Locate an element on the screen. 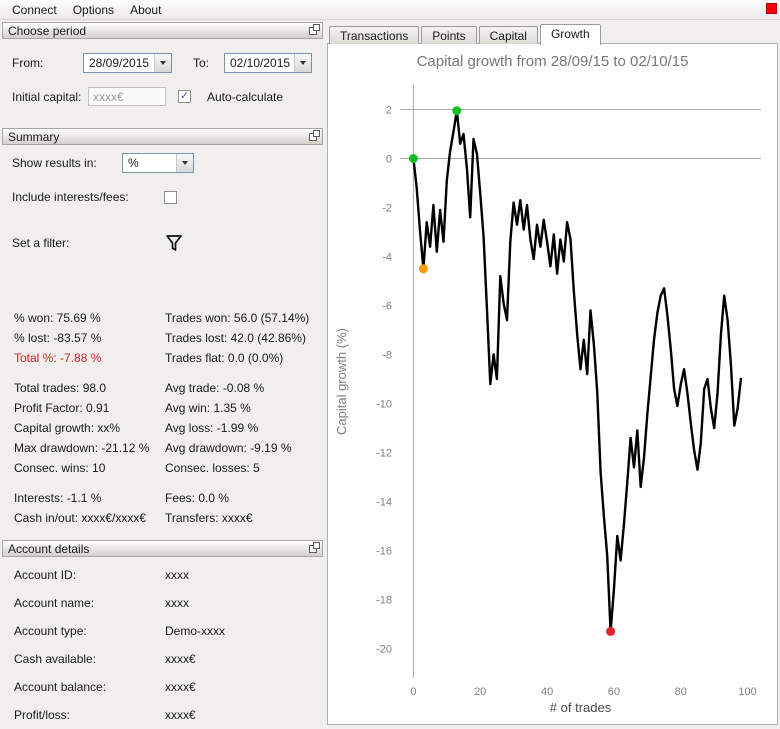 The image size is (780, 729). account-row-label: Account ID: is located at coordinates (45, 575).